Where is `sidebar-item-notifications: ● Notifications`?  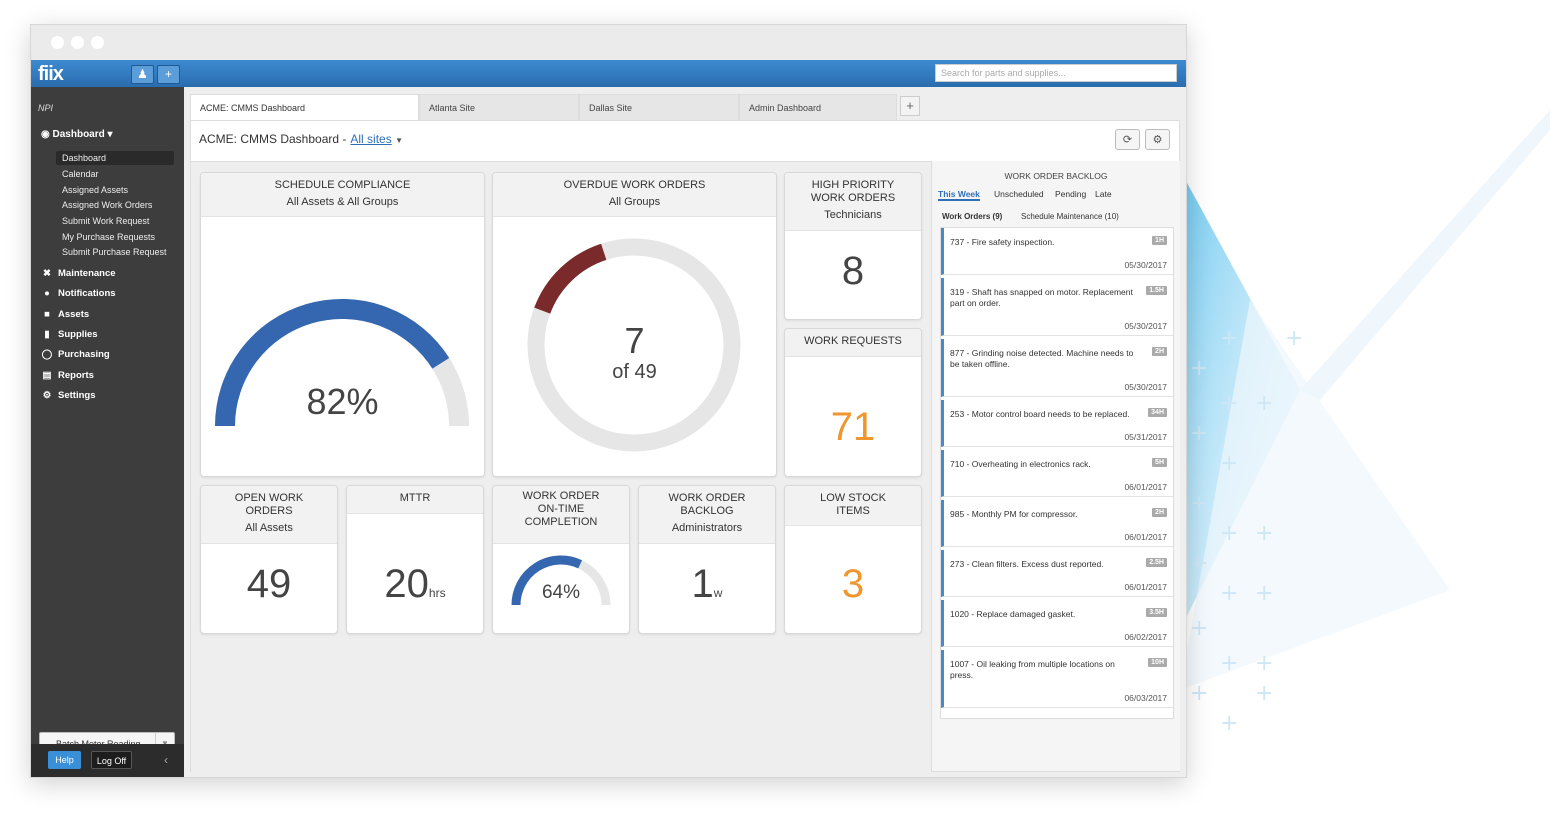
sidebar-item-notifications: ● Notifications is located at coordinates (78, 293).